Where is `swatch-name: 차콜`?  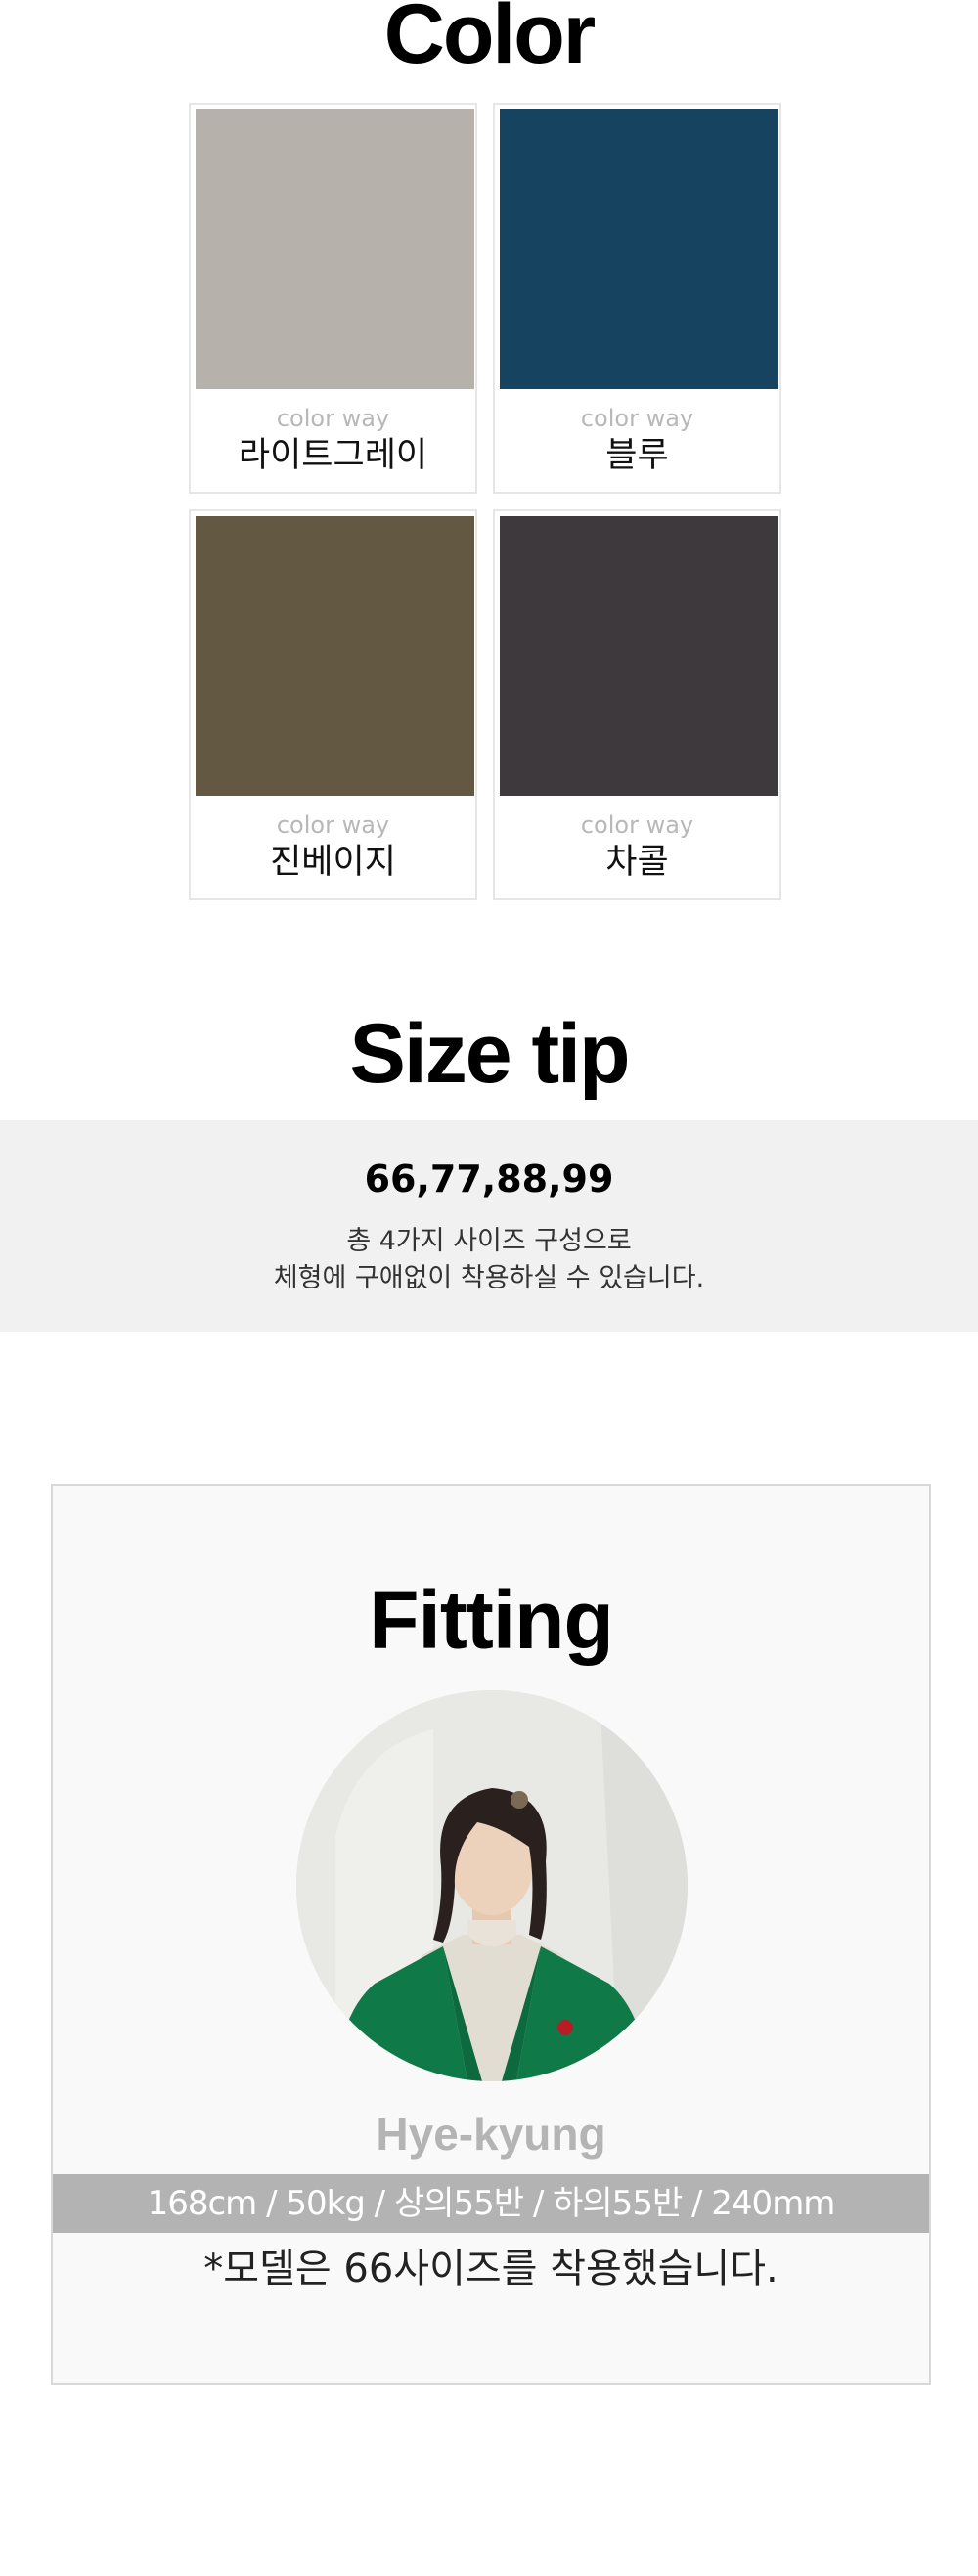
swatch-name: 차콜 is located at coordinates (637, 862).